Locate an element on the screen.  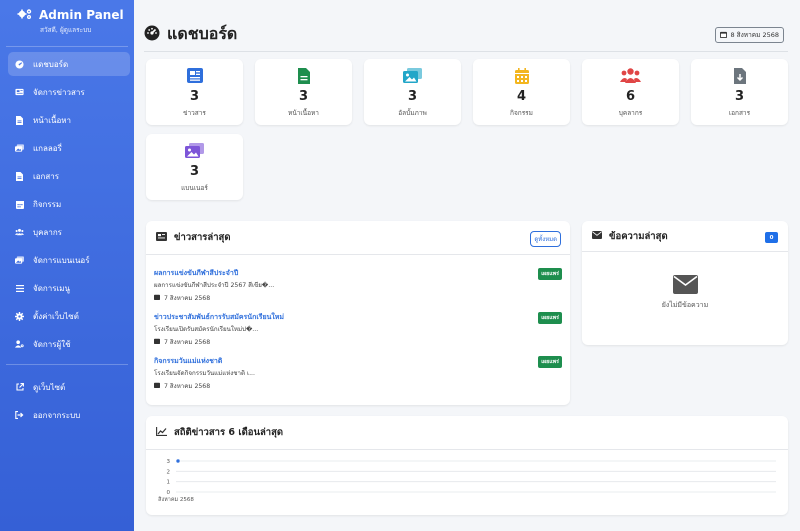
stat-card-banners: 3 แบนเนอร์ is located at coordinates (194, 167).